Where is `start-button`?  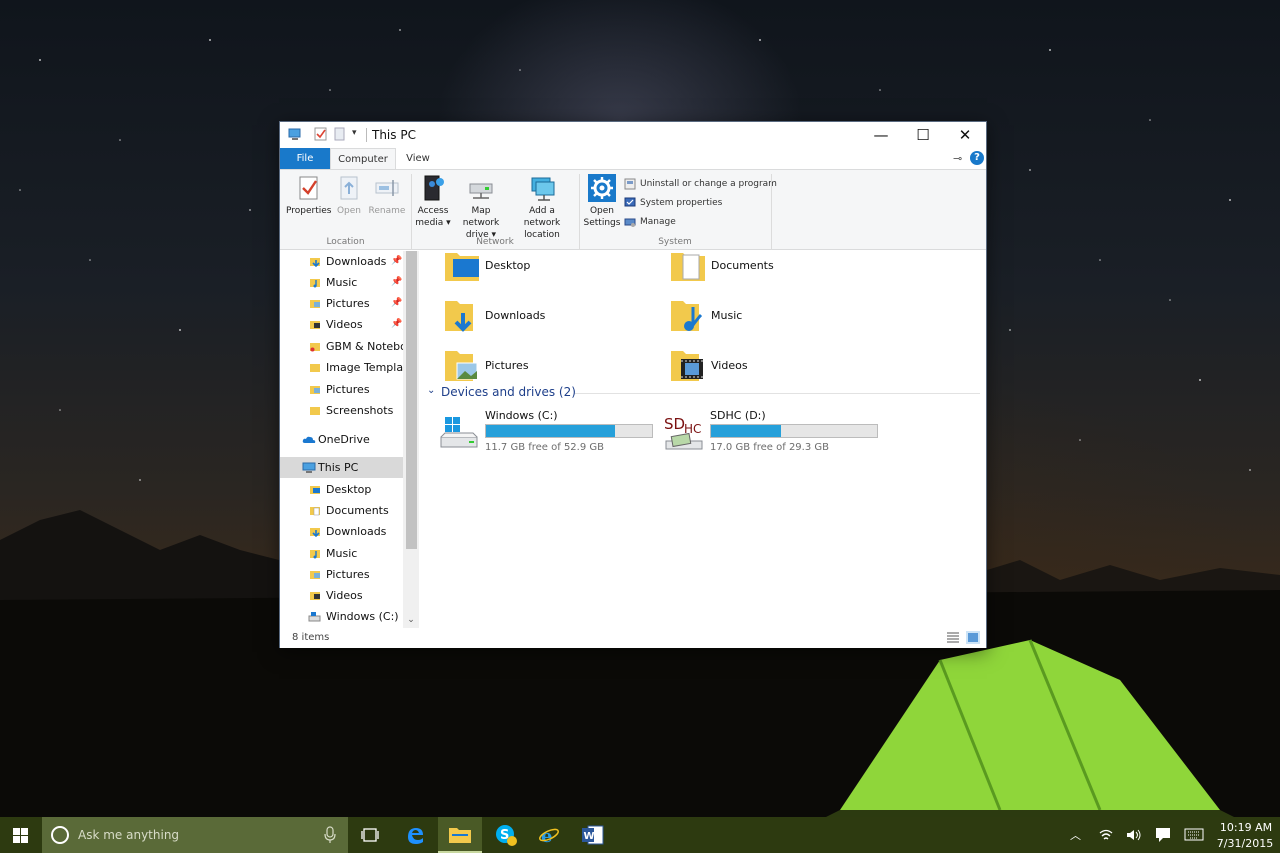 start-button is located at coordinates (21, 835).